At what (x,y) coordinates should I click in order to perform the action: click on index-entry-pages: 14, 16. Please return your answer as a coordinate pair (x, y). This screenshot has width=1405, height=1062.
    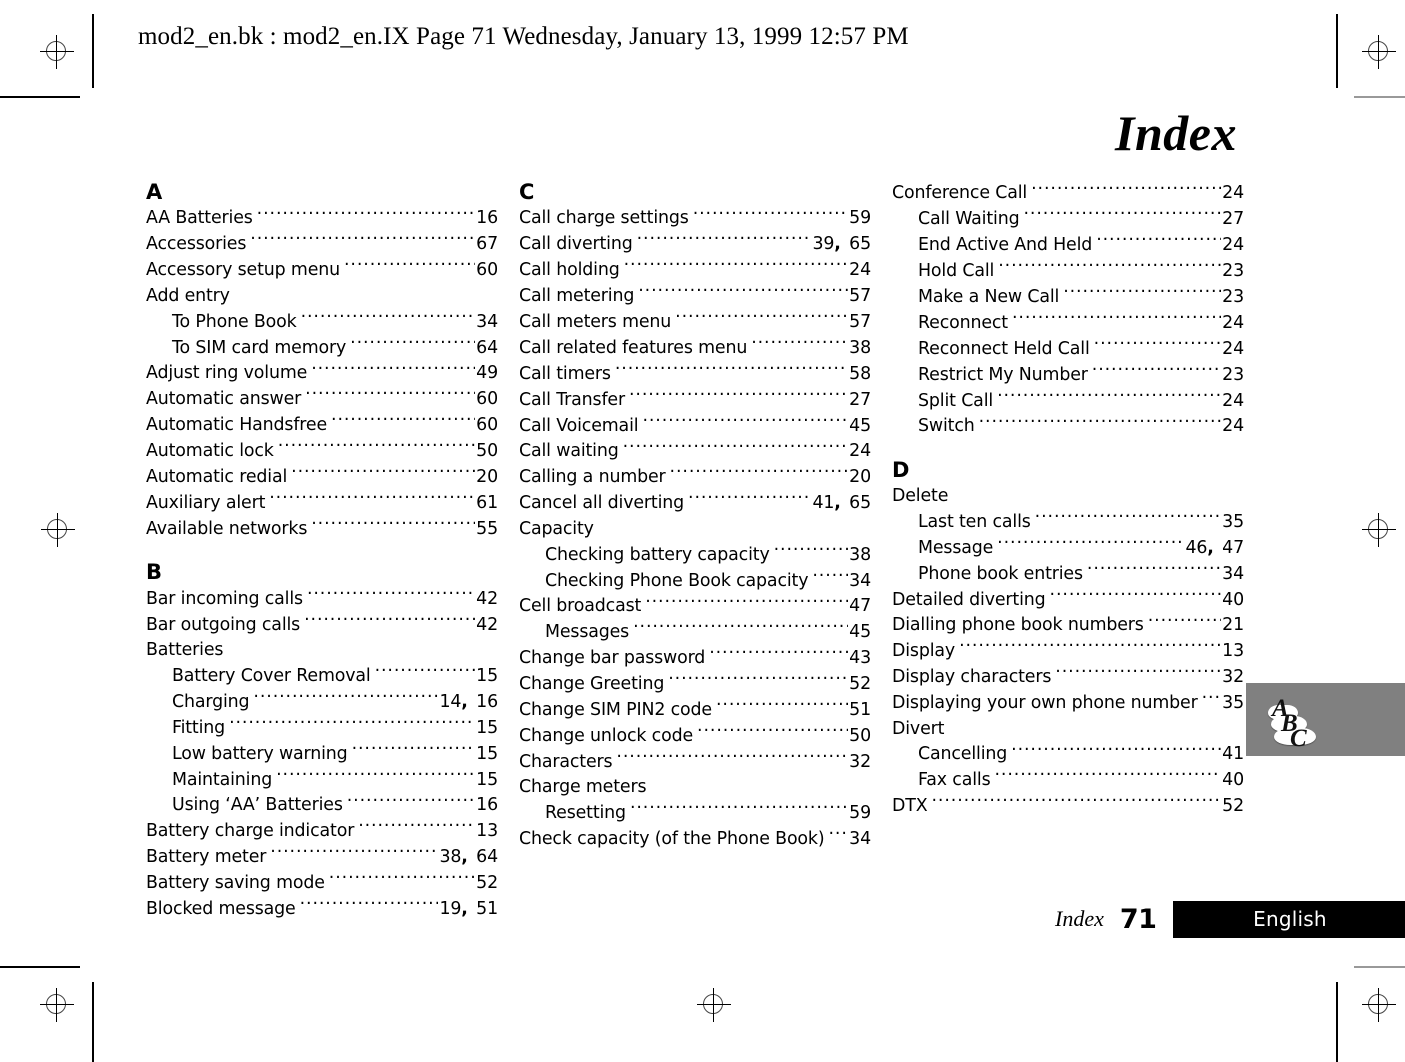
    Looking at the image, I should click on (468, 701).